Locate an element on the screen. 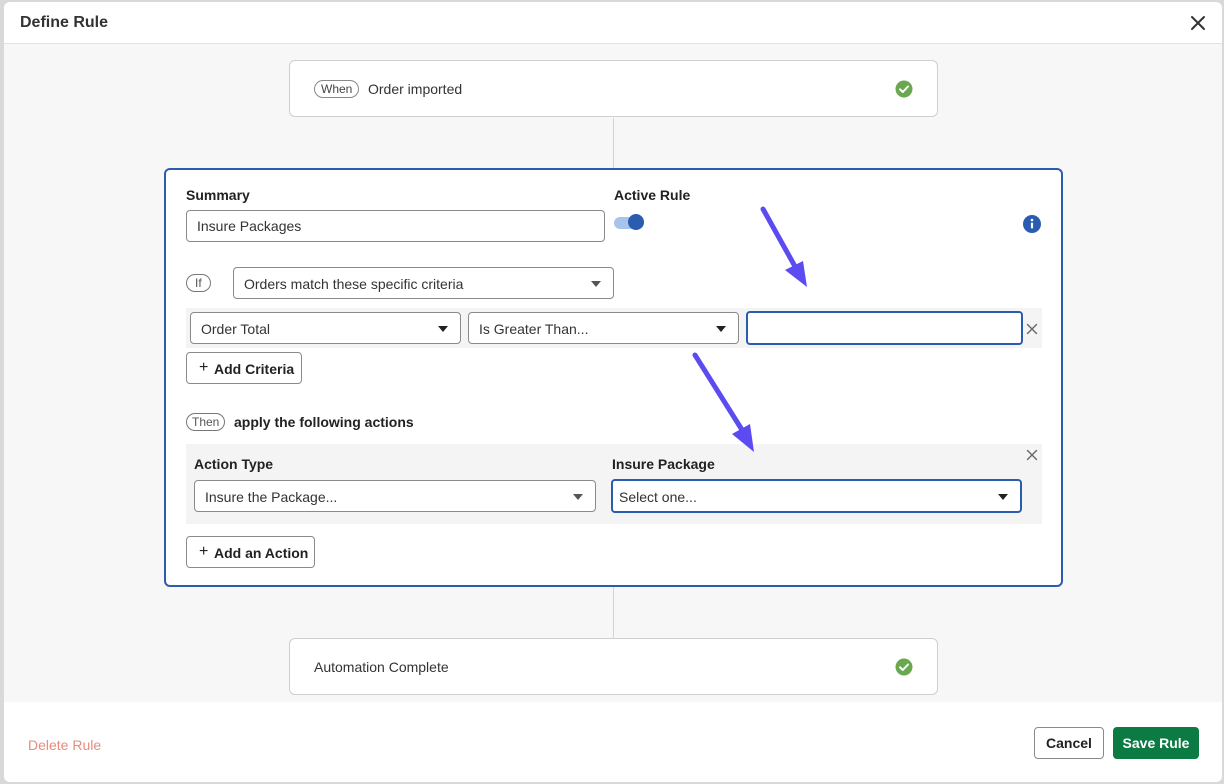 The image size is (1224, 784). save-rule-button: Save Rule is located at coordinates (1156, 743).